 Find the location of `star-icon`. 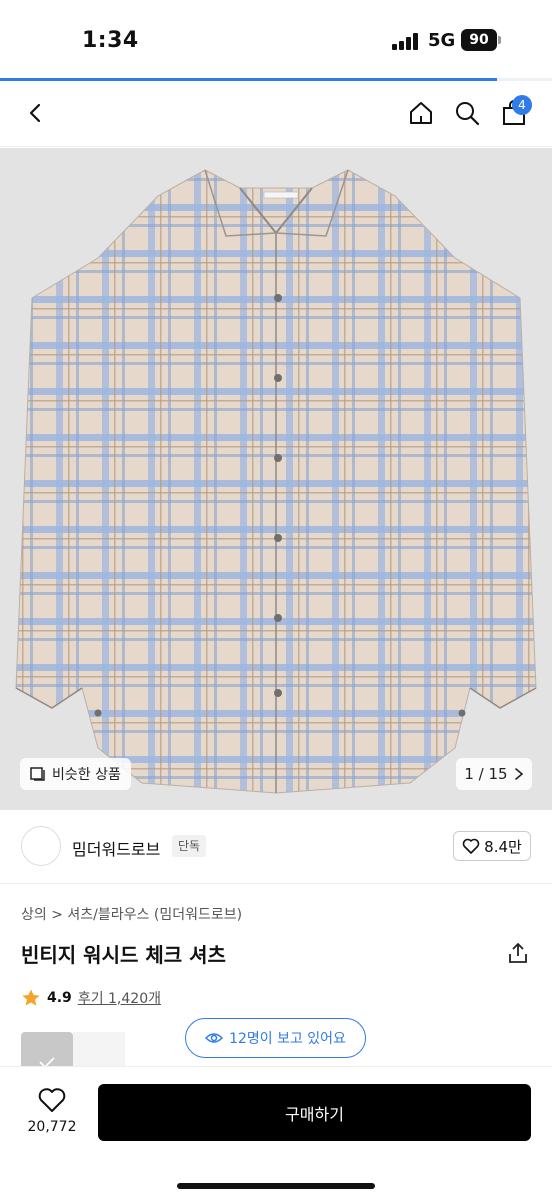

star-icon is located at coordinates (31, 997).